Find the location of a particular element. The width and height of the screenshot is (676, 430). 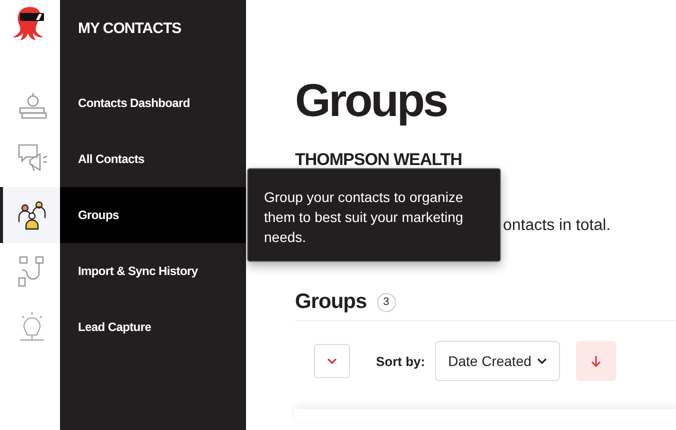

arrow-down-icon is located at coordinates (596, 361).